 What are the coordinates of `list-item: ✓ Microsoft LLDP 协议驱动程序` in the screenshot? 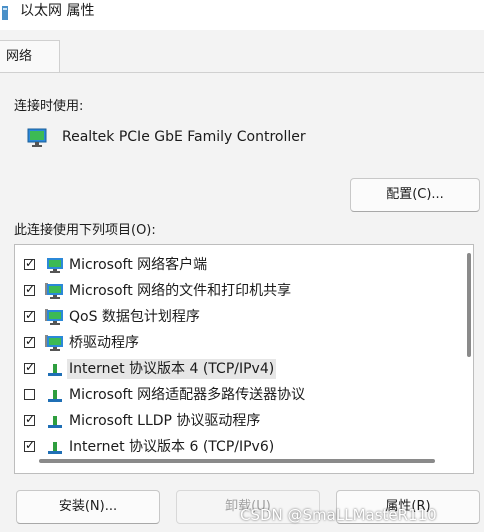 It's located at (235, 421).